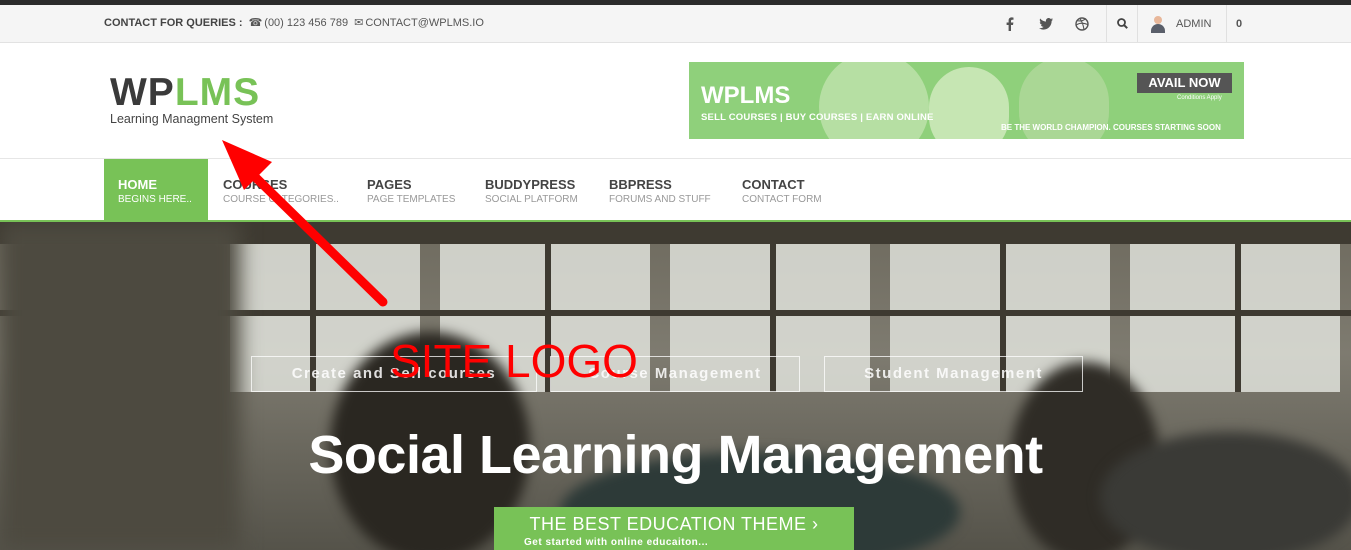  Describe the element at coordinates (305, 223) in the screenshot. I see `annotation-arrow` at that location.